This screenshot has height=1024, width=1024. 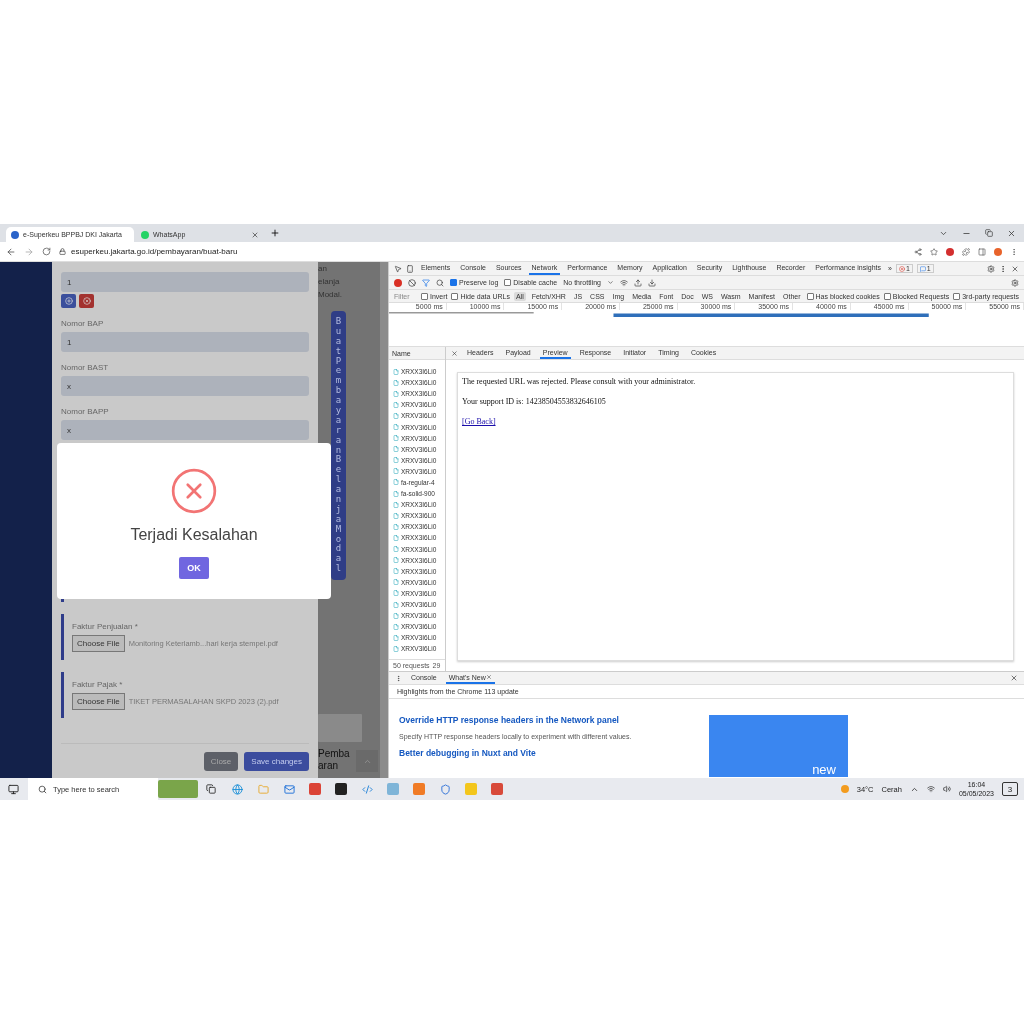 I want to click on add-button, so click(x=68, y=301).